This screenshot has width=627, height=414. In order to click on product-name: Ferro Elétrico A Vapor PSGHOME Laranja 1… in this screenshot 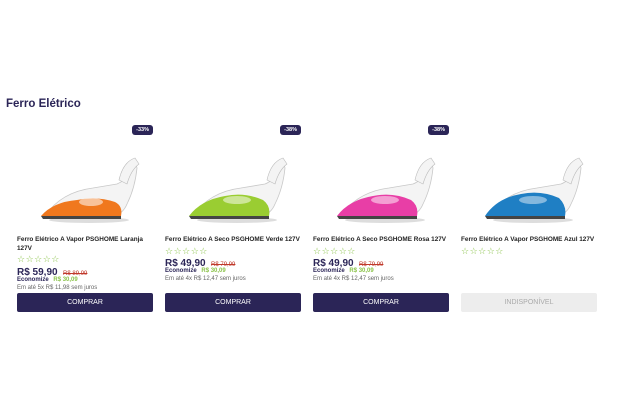, I will do `click(85, 244)`.